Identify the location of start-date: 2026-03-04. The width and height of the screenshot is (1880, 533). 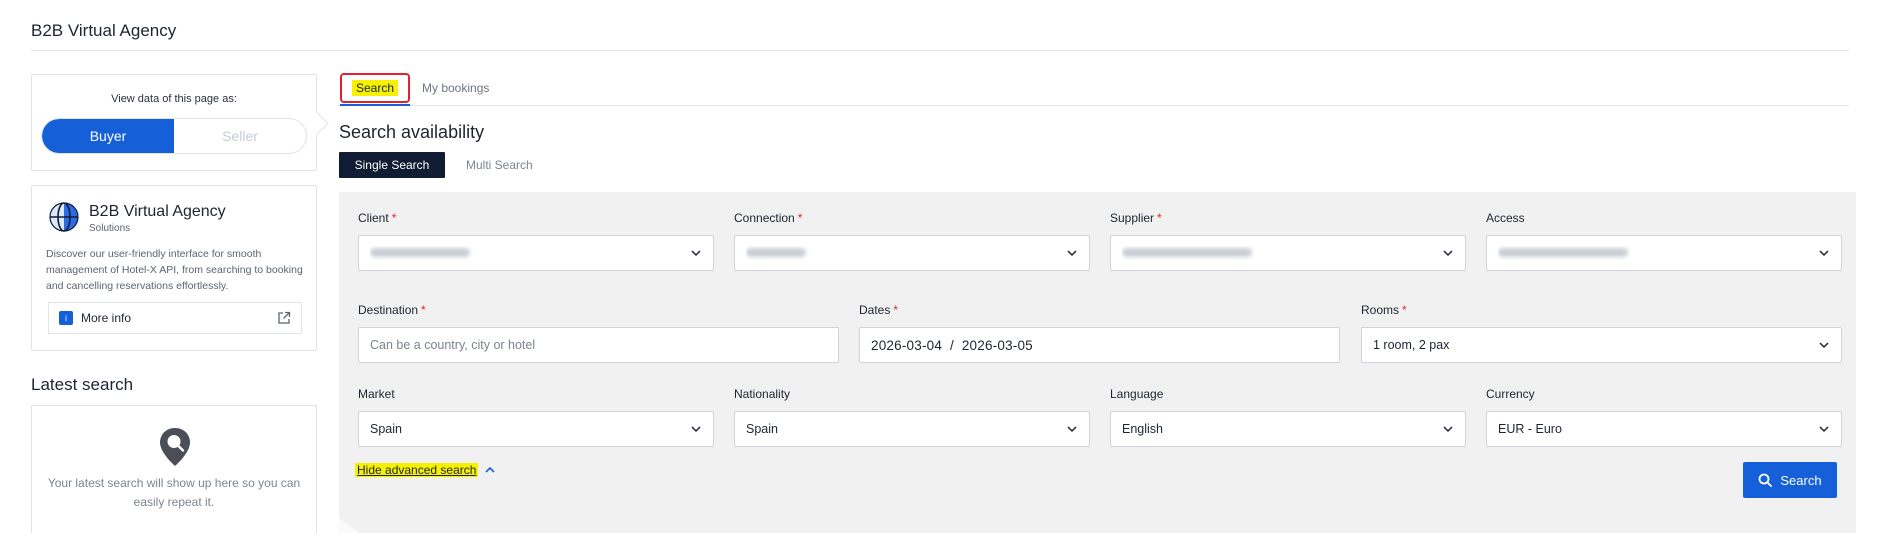
(907, 345).